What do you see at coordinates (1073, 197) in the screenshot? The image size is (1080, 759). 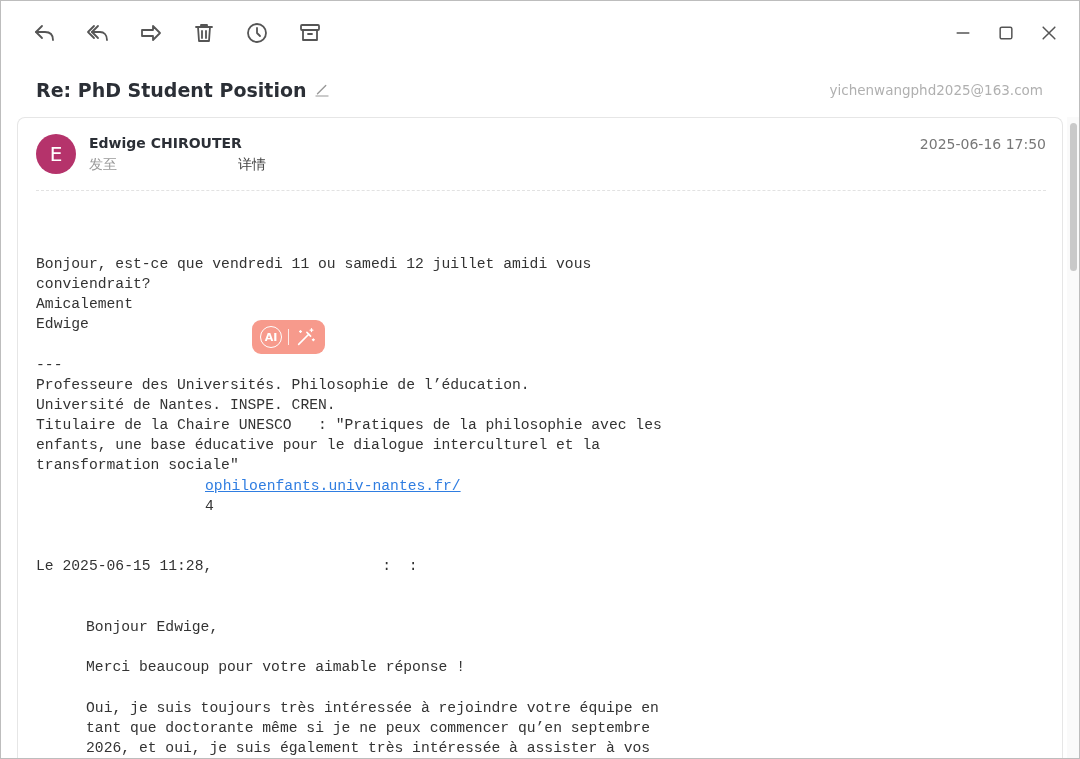 I see `scrollbar-thumb` at bounding box center [1073, 197].